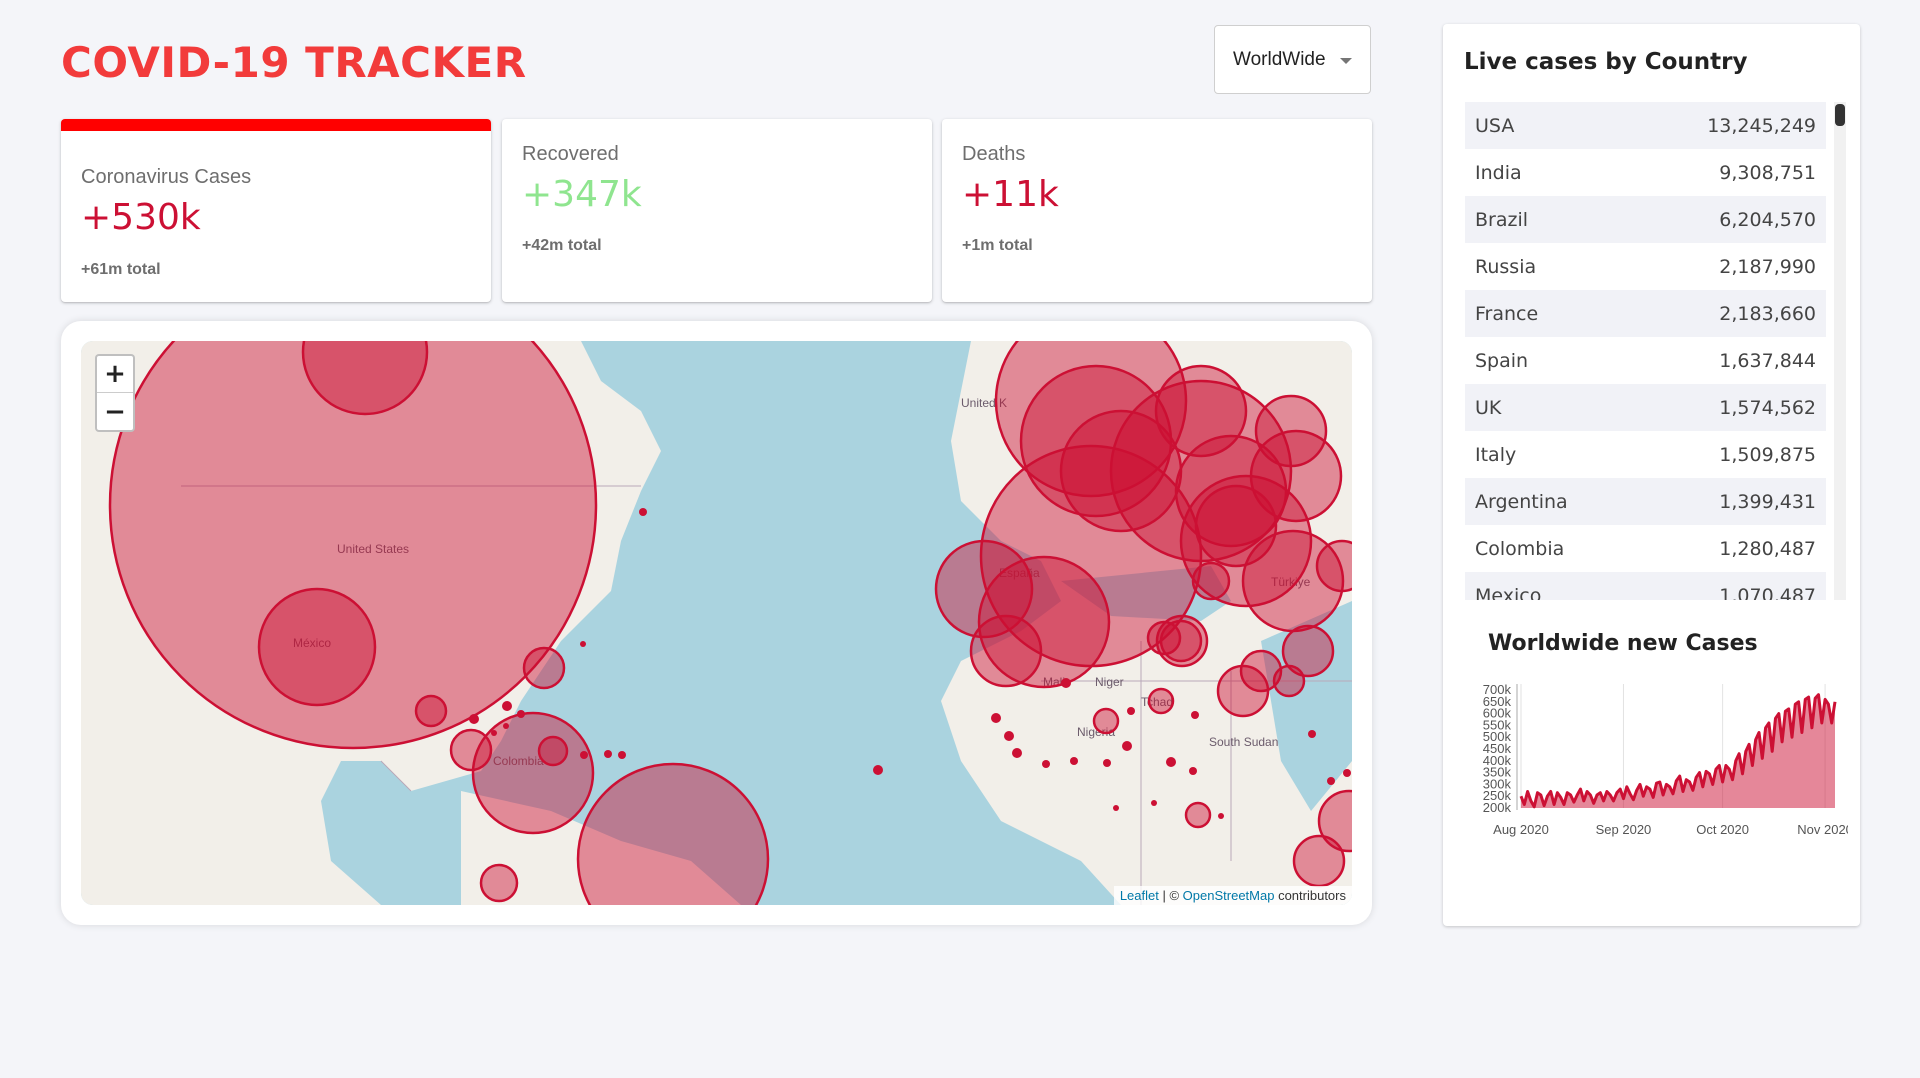  What do you see at coordinates (1767, 266) in the screenshot?
I see `country-cases: 2,187,990` at bounding box center [1767, 266].